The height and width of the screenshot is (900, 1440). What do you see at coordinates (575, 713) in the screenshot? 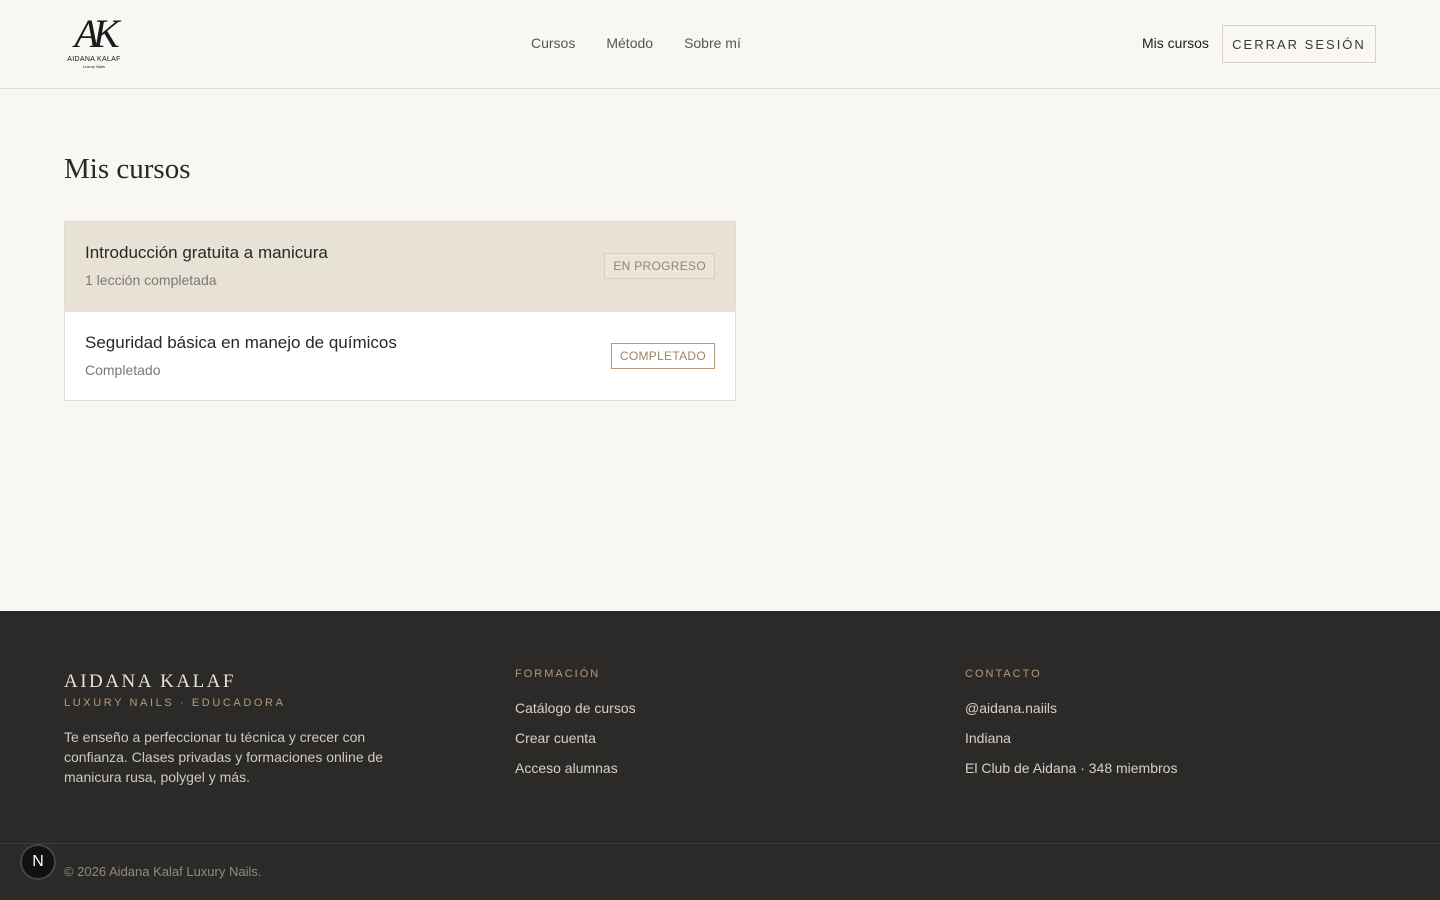
I see `footer-link-catalogo: Catálogo de cursos` at bounding box center [575, 713].